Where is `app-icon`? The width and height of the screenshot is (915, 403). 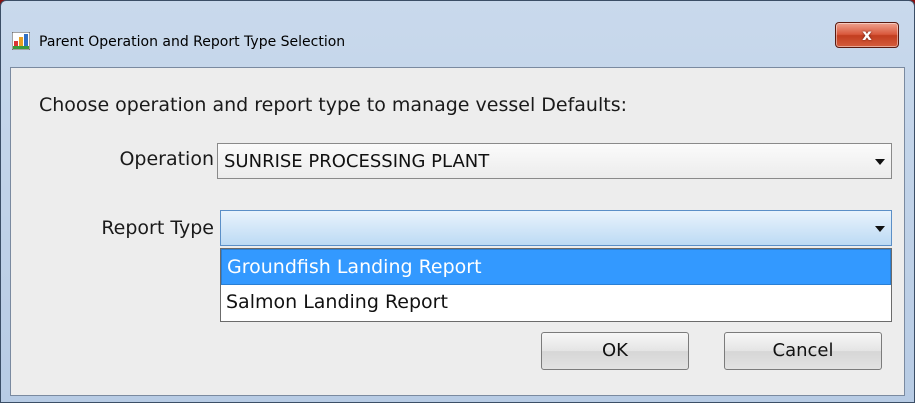
app-icon is located at coordinates (21, 41).